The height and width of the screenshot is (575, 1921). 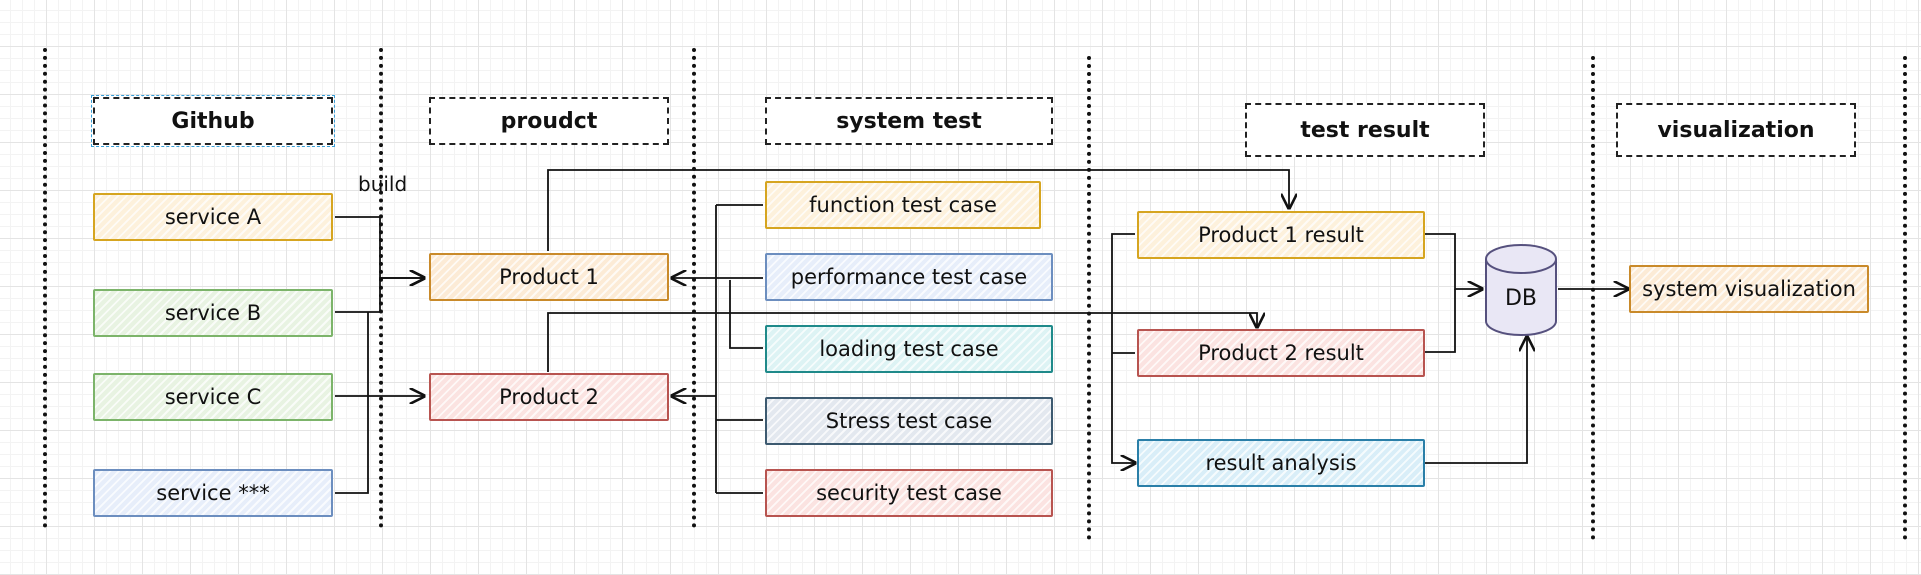 I want to click on node-product-2: Product 2, so click(x=549, y=397).